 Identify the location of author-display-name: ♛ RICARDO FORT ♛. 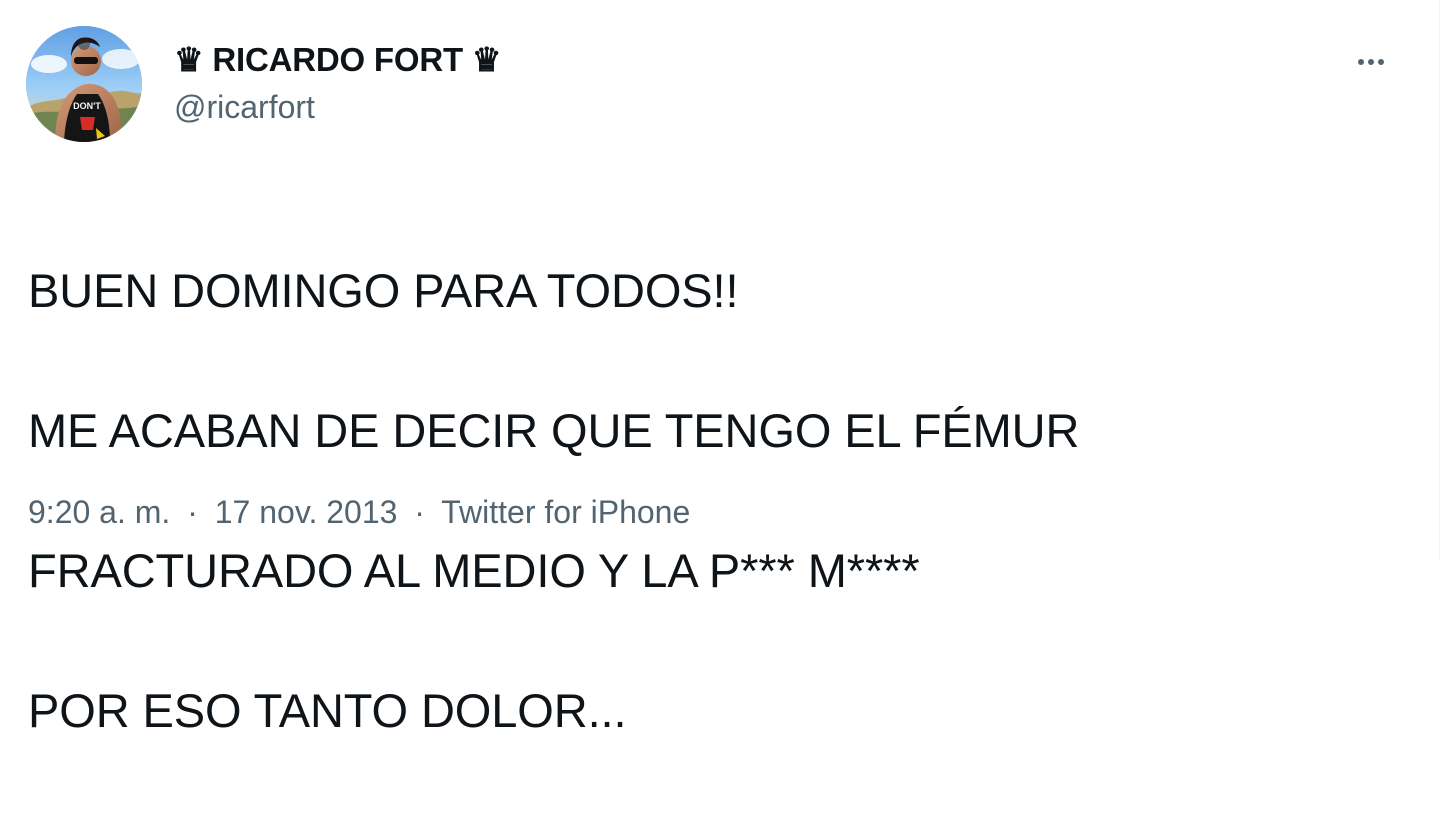
(337, 60).